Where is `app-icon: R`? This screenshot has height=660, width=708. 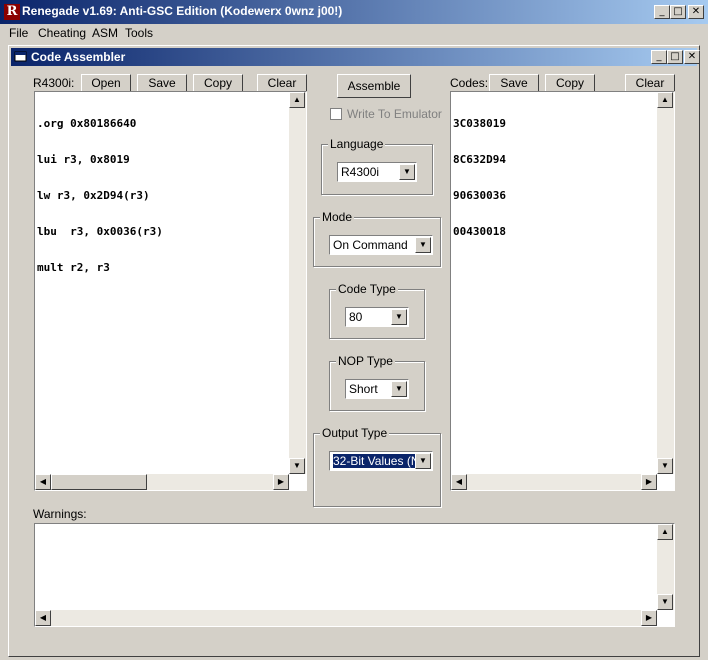 app-icon: R is located at coordinates (12, 12).